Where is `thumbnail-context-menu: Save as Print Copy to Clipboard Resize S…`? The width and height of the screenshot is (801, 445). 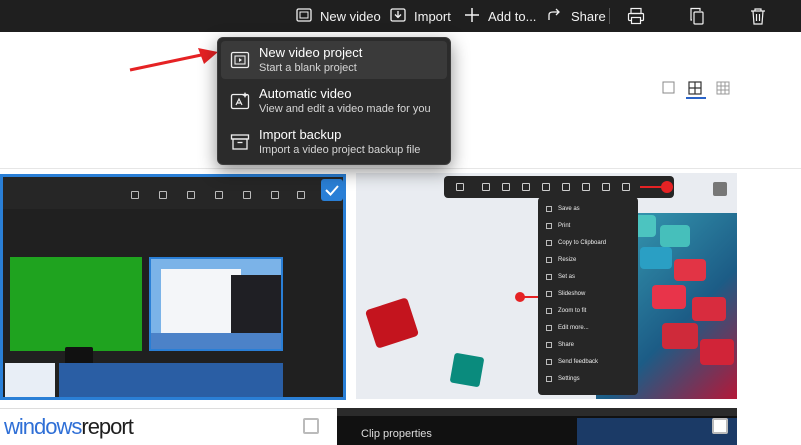 thumbnail-context-menu: Save as Print Copy to Clipboard Resize S… is located at coordinates (588, 296).